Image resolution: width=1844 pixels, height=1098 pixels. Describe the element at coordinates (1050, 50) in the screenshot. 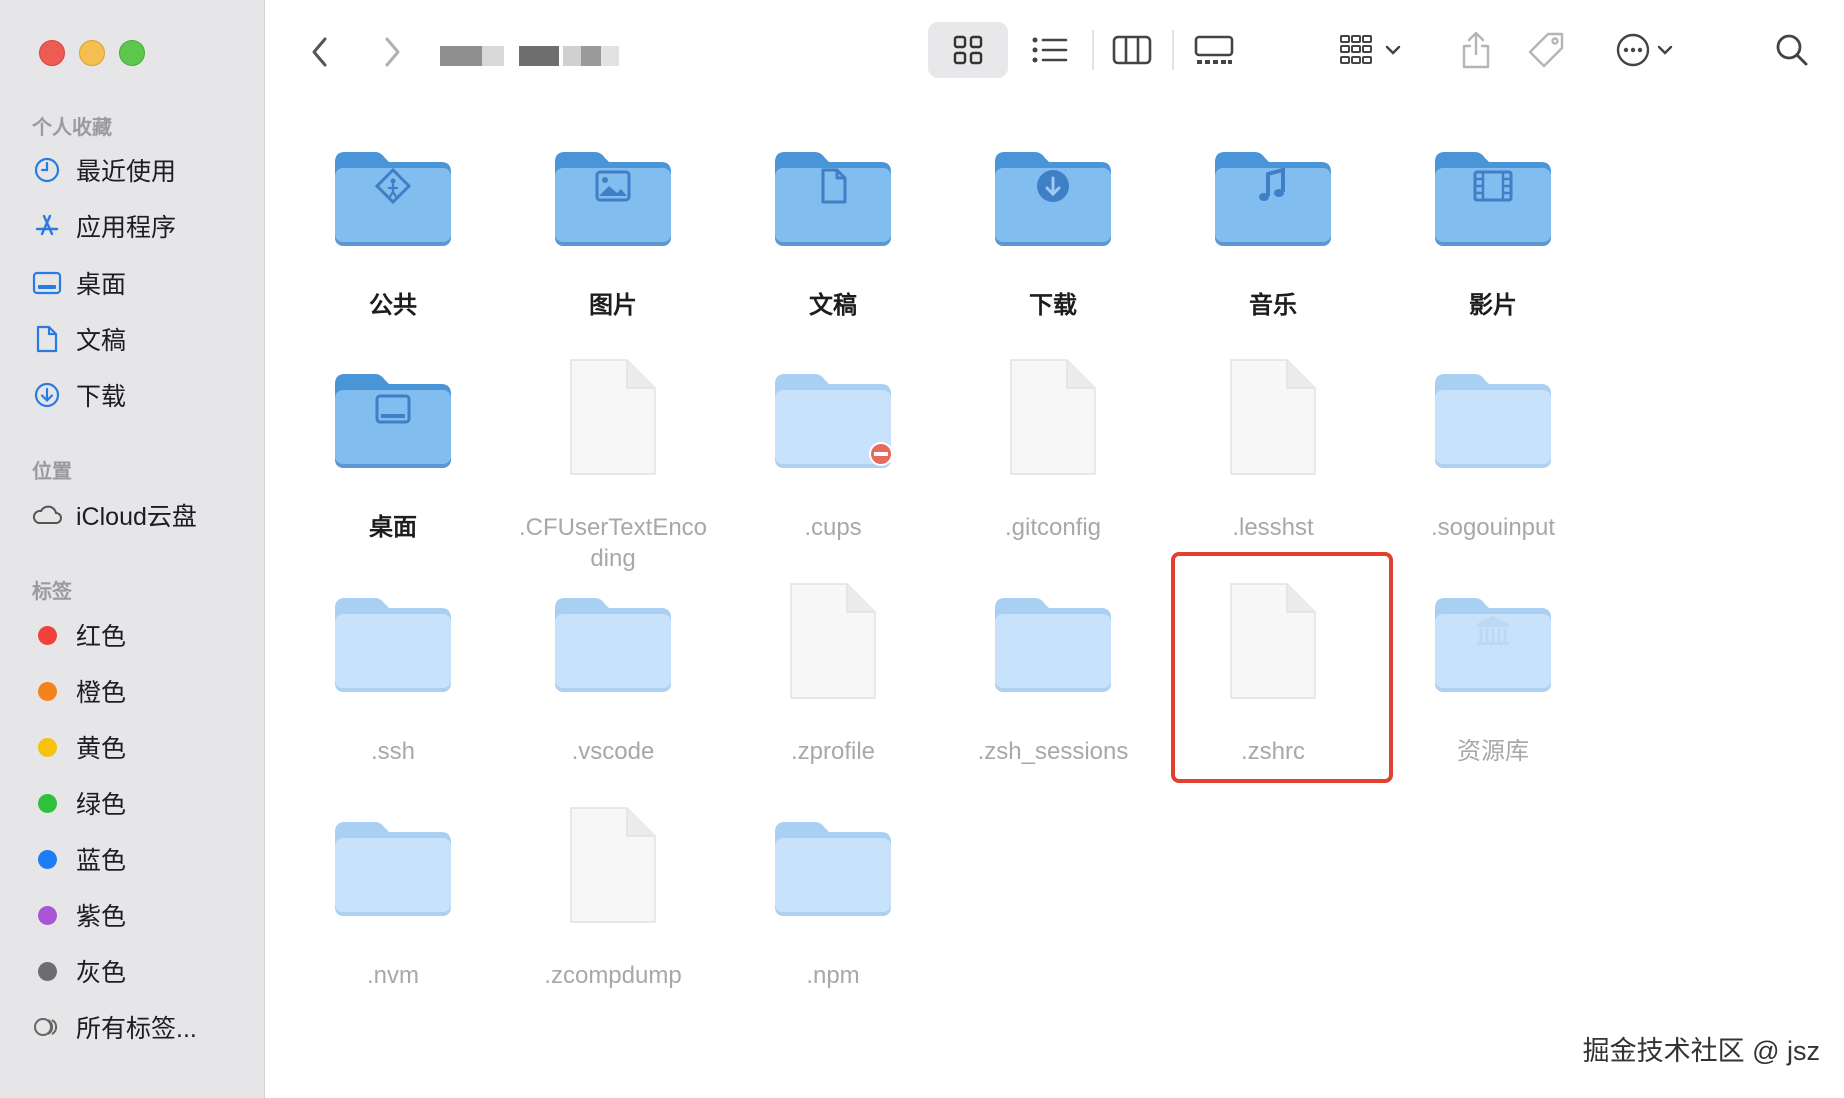

I see `list-view-button` at that location.